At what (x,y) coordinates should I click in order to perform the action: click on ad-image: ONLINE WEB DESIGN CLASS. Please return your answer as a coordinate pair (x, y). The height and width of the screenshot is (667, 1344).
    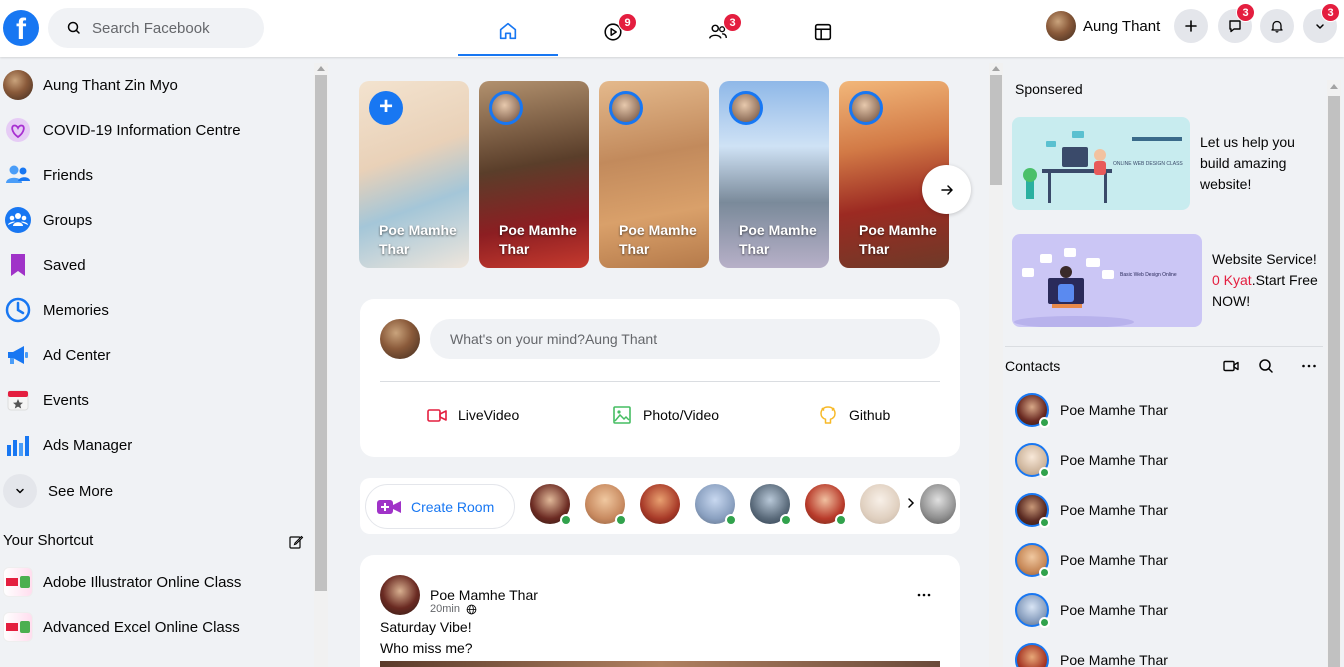
    Looking at the image, I should click on (1101, 163).